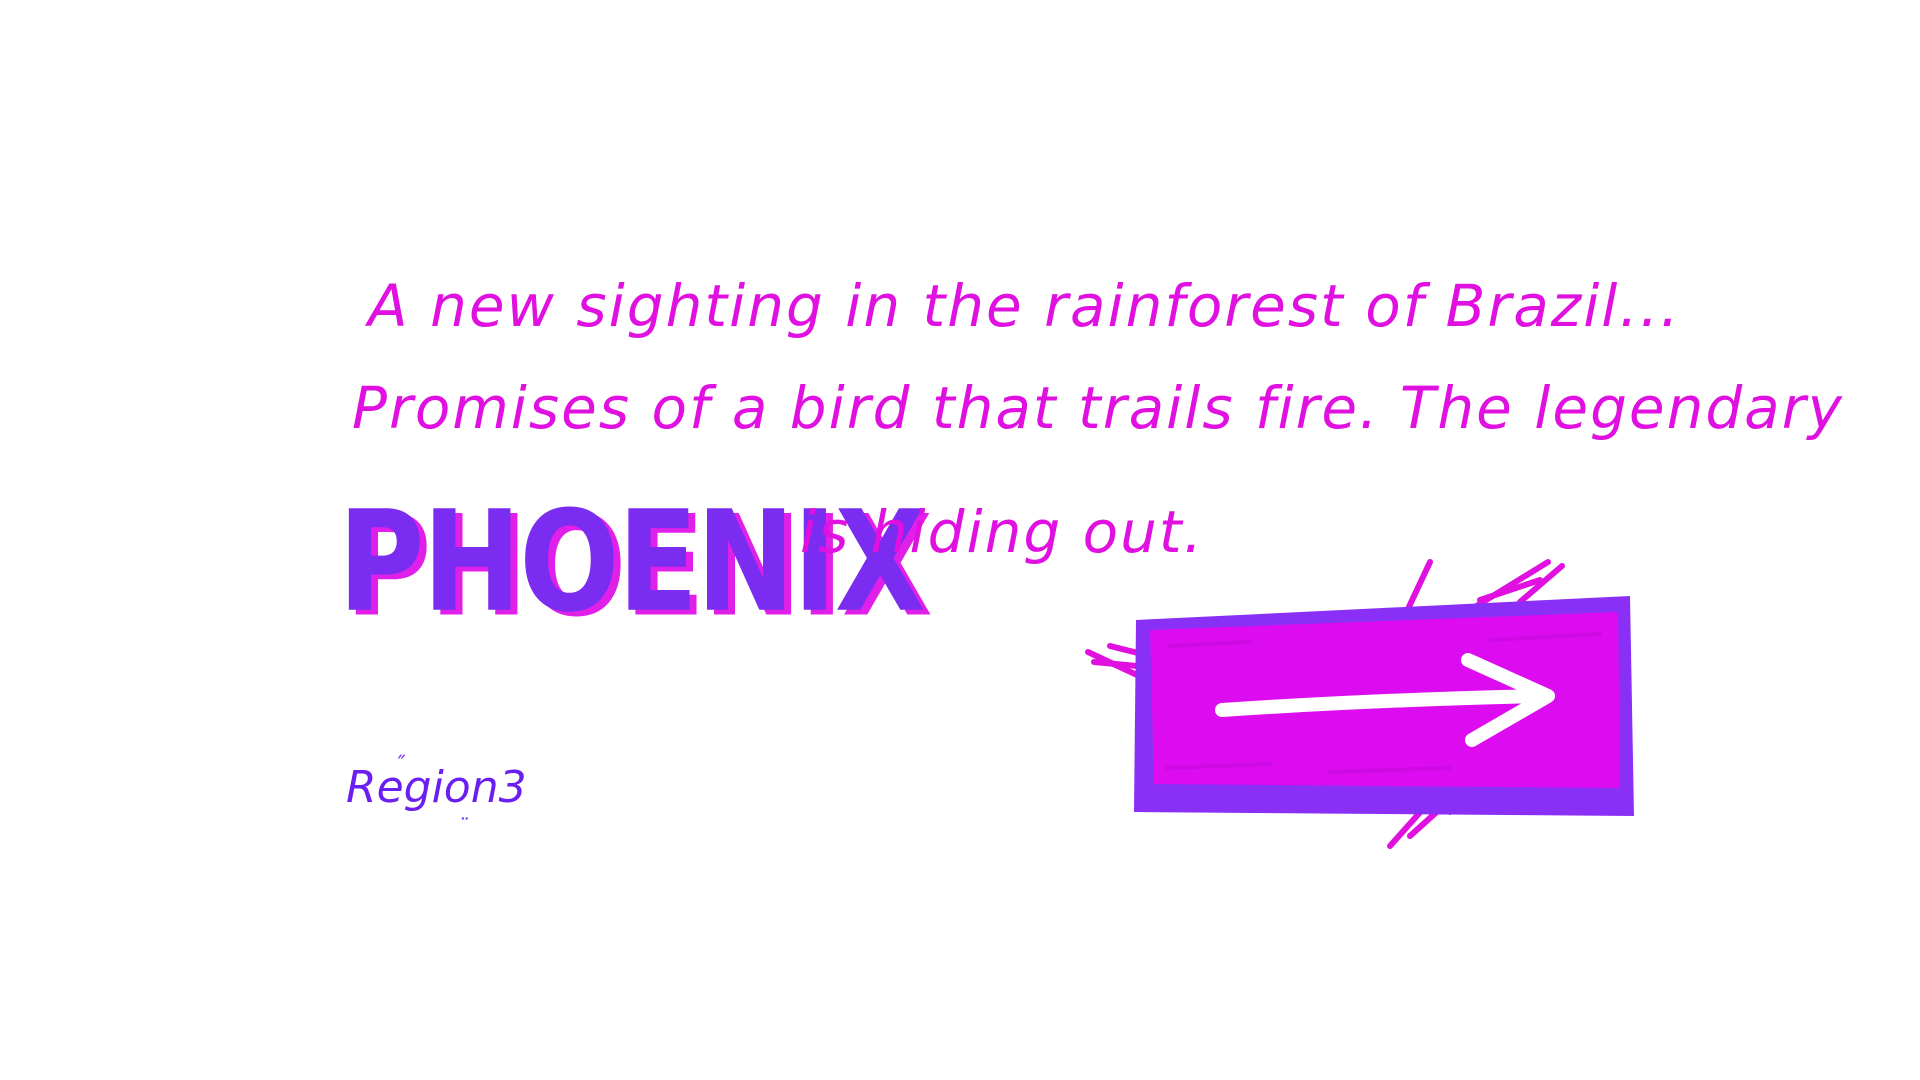 This screenshot has height=1080, width=1920. Describe the element at coordinates (463, 826) in the screenshot. I see `logo-decoration-bottom: ¨` at that location.